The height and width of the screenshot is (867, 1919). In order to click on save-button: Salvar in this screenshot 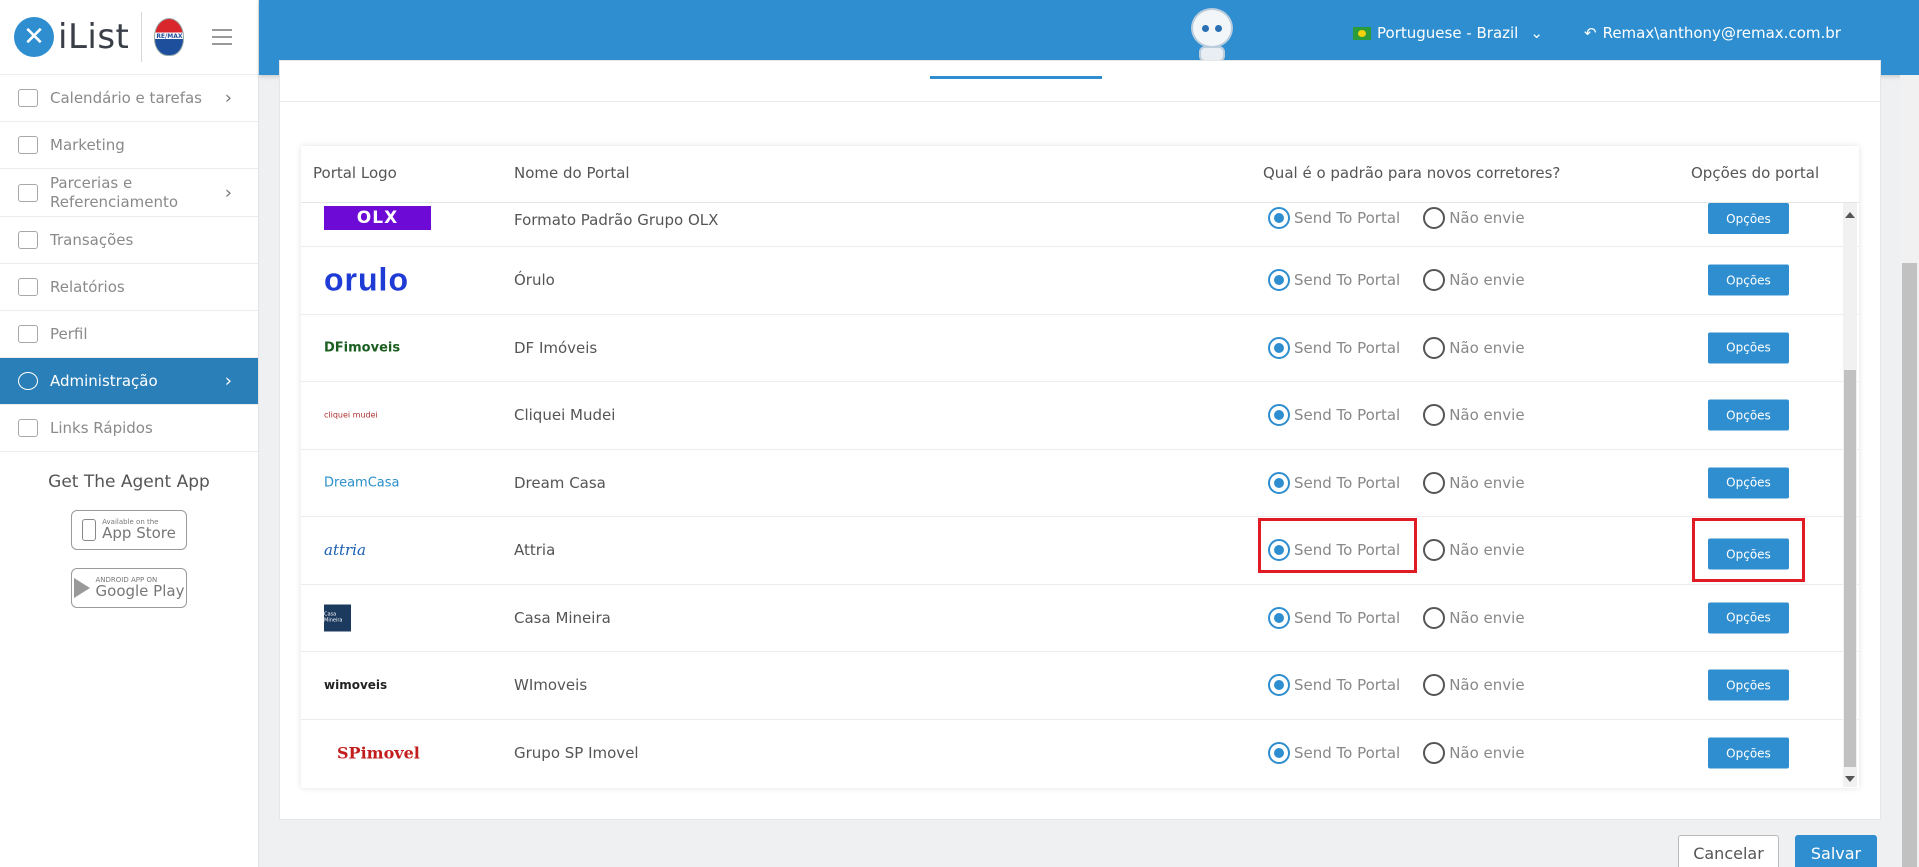, I will do `click(1836, 851)`.